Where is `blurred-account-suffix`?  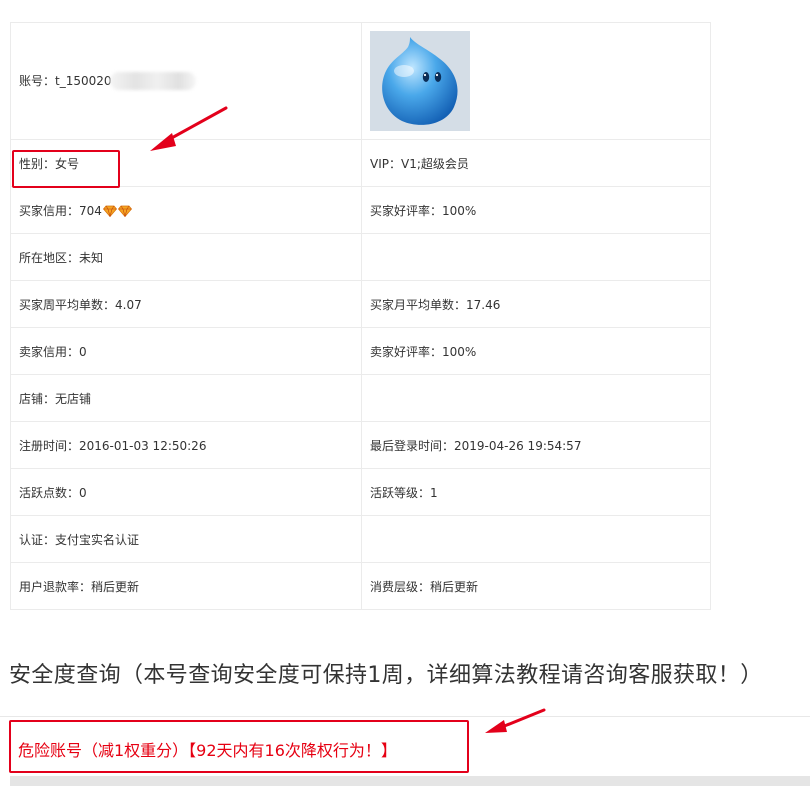
blurred-account-suffix is located at coordinates (152, 81).